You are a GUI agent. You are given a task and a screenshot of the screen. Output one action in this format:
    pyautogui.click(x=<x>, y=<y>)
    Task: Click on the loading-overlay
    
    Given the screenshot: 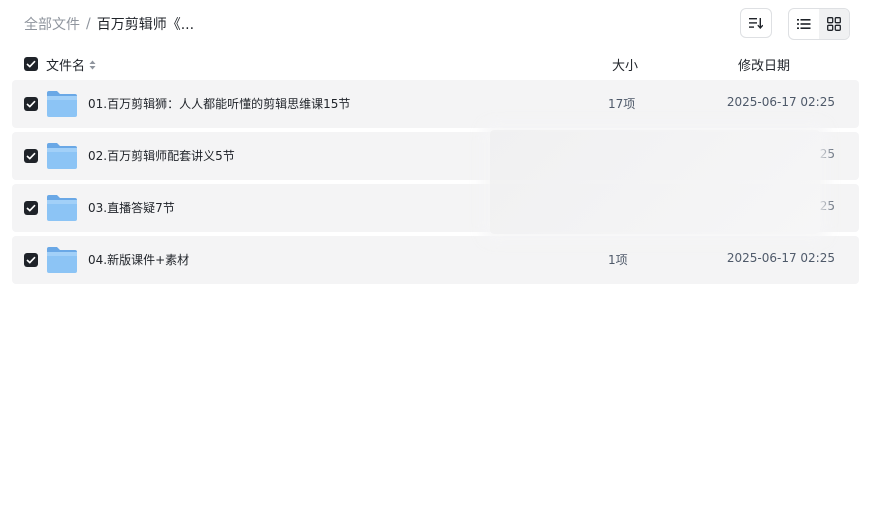 What is the action you would take?
    pyautogui.click(x=655, y=182)
    